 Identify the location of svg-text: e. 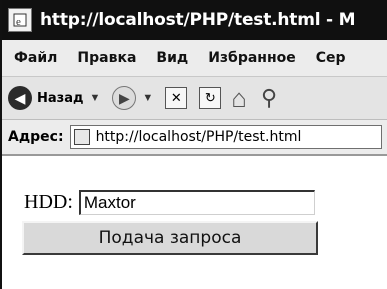
(18, 22).